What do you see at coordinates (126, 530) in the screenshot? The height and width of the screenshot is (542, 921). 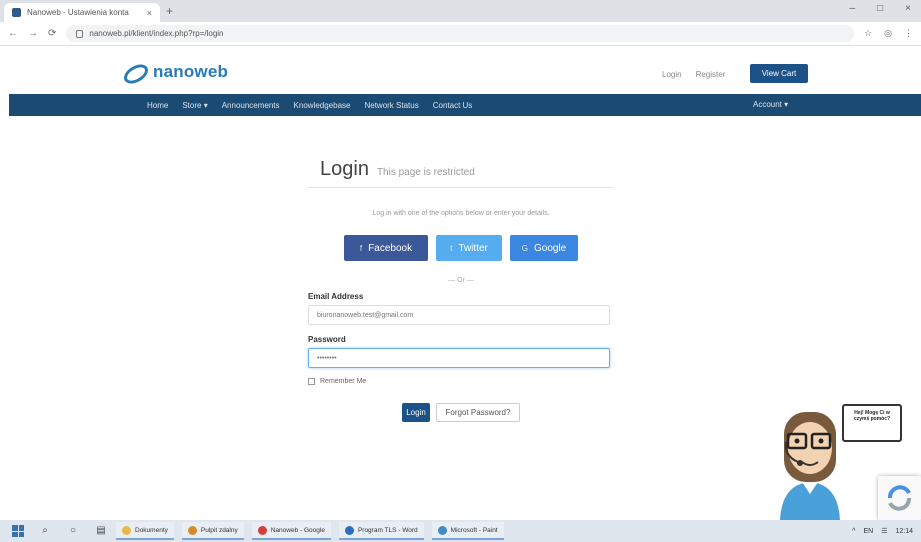 I see `folder-icon` at bounding box center [126, 530].